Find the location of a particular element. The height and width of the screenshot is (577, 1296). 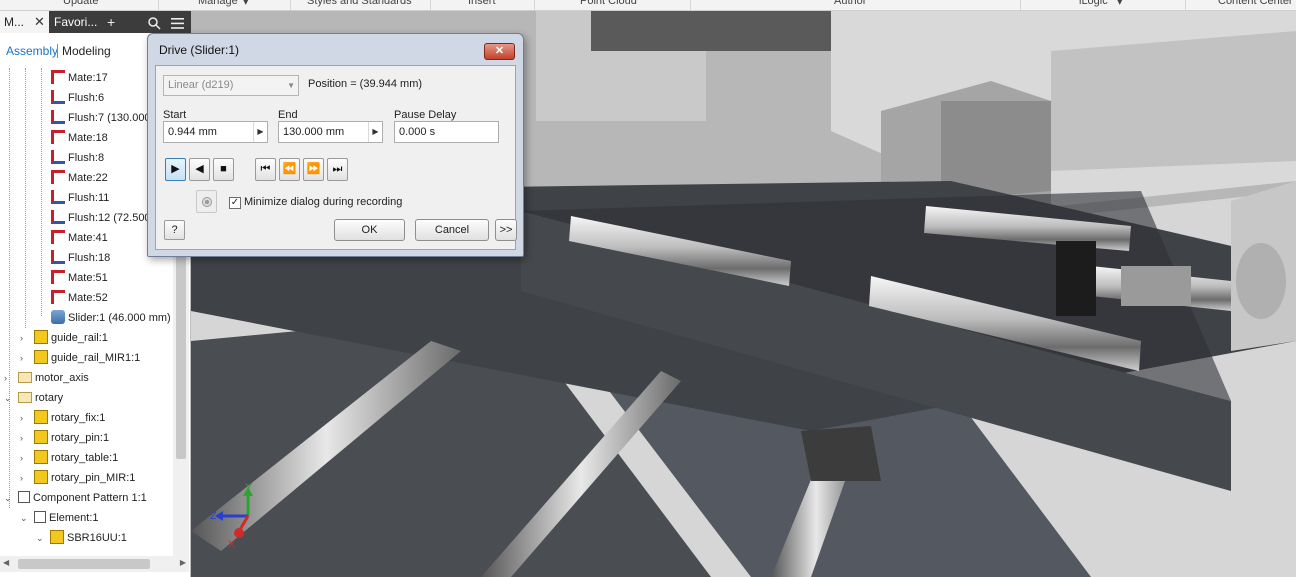

end-input: 130.000 mm ▶ is located at coordinates (330, 132).